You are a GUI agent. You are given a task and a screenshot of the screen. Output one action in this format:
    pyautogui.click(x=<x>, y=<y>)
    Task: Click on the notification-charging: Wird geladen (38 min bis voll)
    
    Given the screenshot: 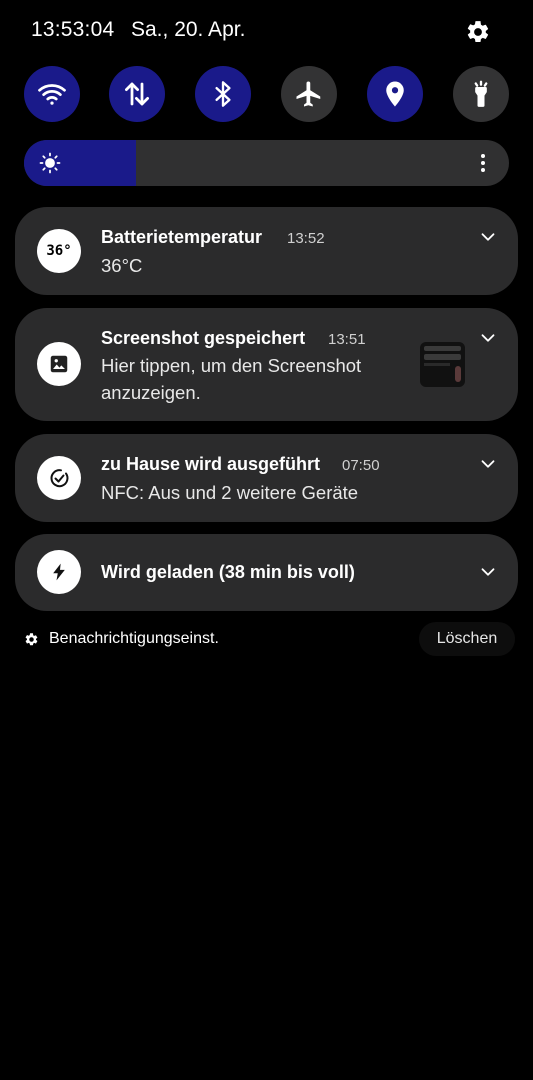 What is the action you would take?
    pyautogui.click(x=266, y=572)
    